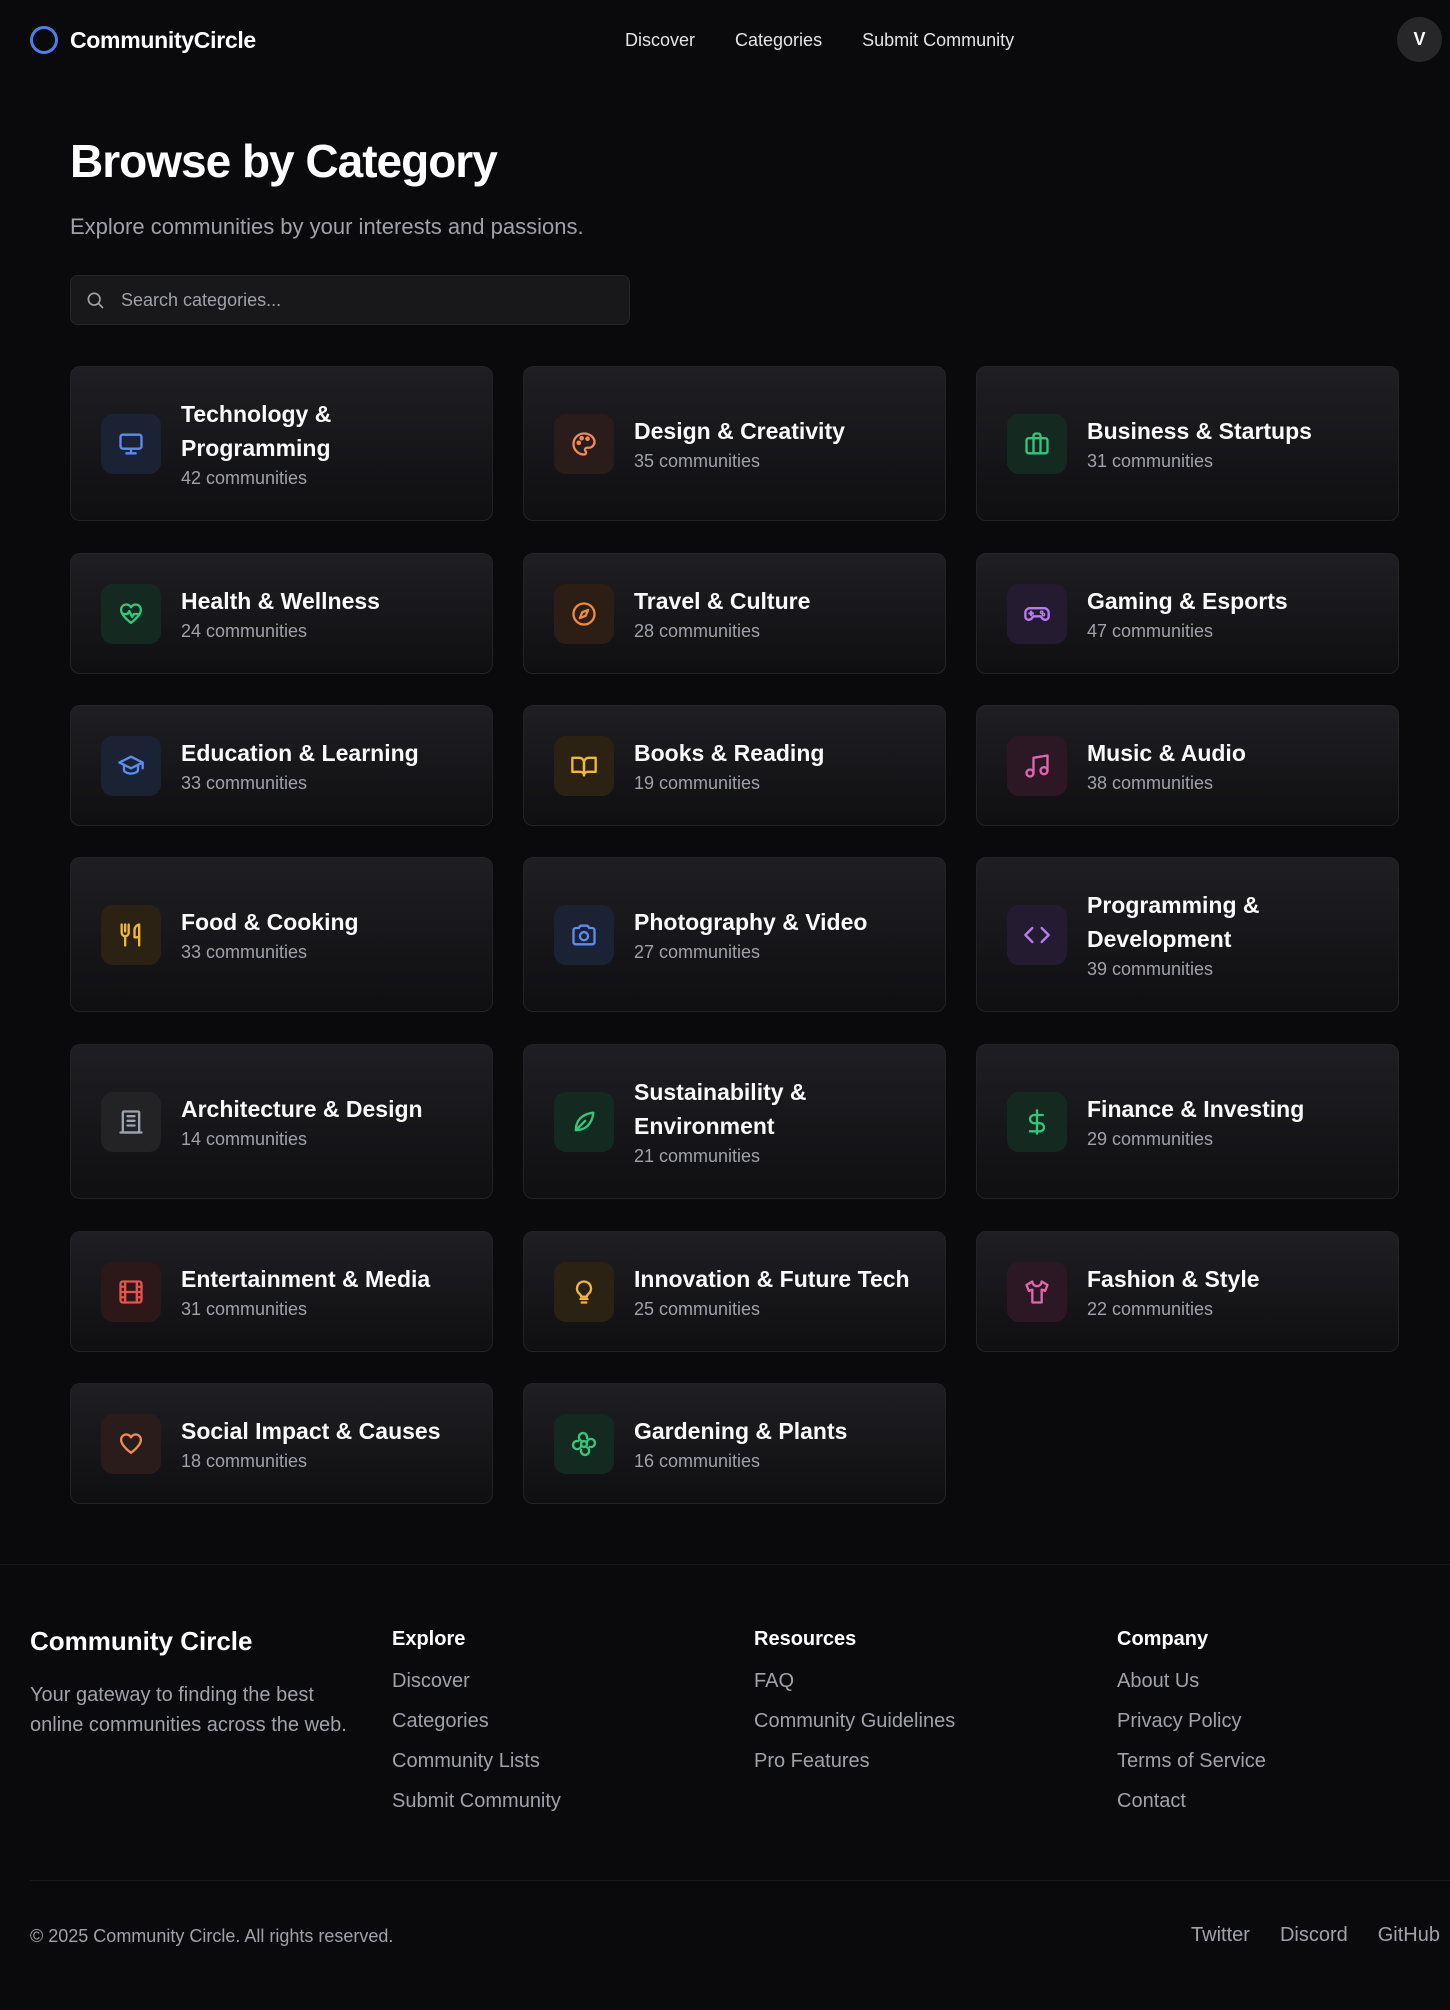 The height and width of the screenshot is (2010, 1450). What do you see at coordinates (476, 1721) in the screenshot?
I see `footer-link-categories: Categories` at bounding box center [476, 1721].